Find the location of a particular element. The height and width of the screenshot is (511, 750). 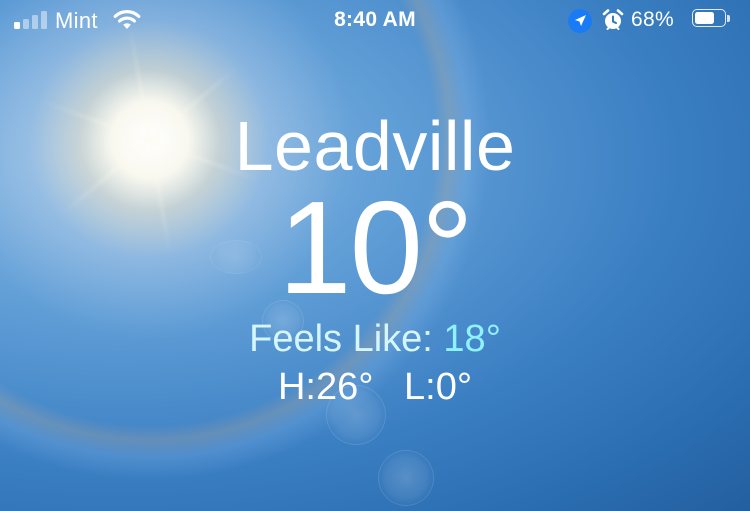

feels-like-label: Feels Like: is located at coordinates (341, 339).